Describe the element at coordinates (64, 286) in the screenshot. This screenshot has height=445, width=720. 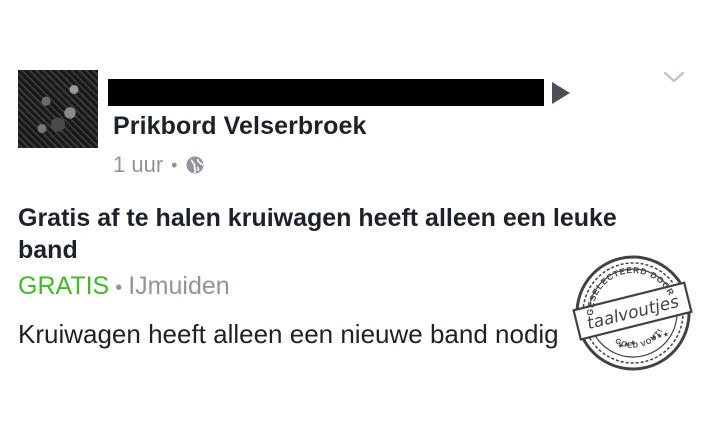
I see `listing-price: GRATIS` at that location.